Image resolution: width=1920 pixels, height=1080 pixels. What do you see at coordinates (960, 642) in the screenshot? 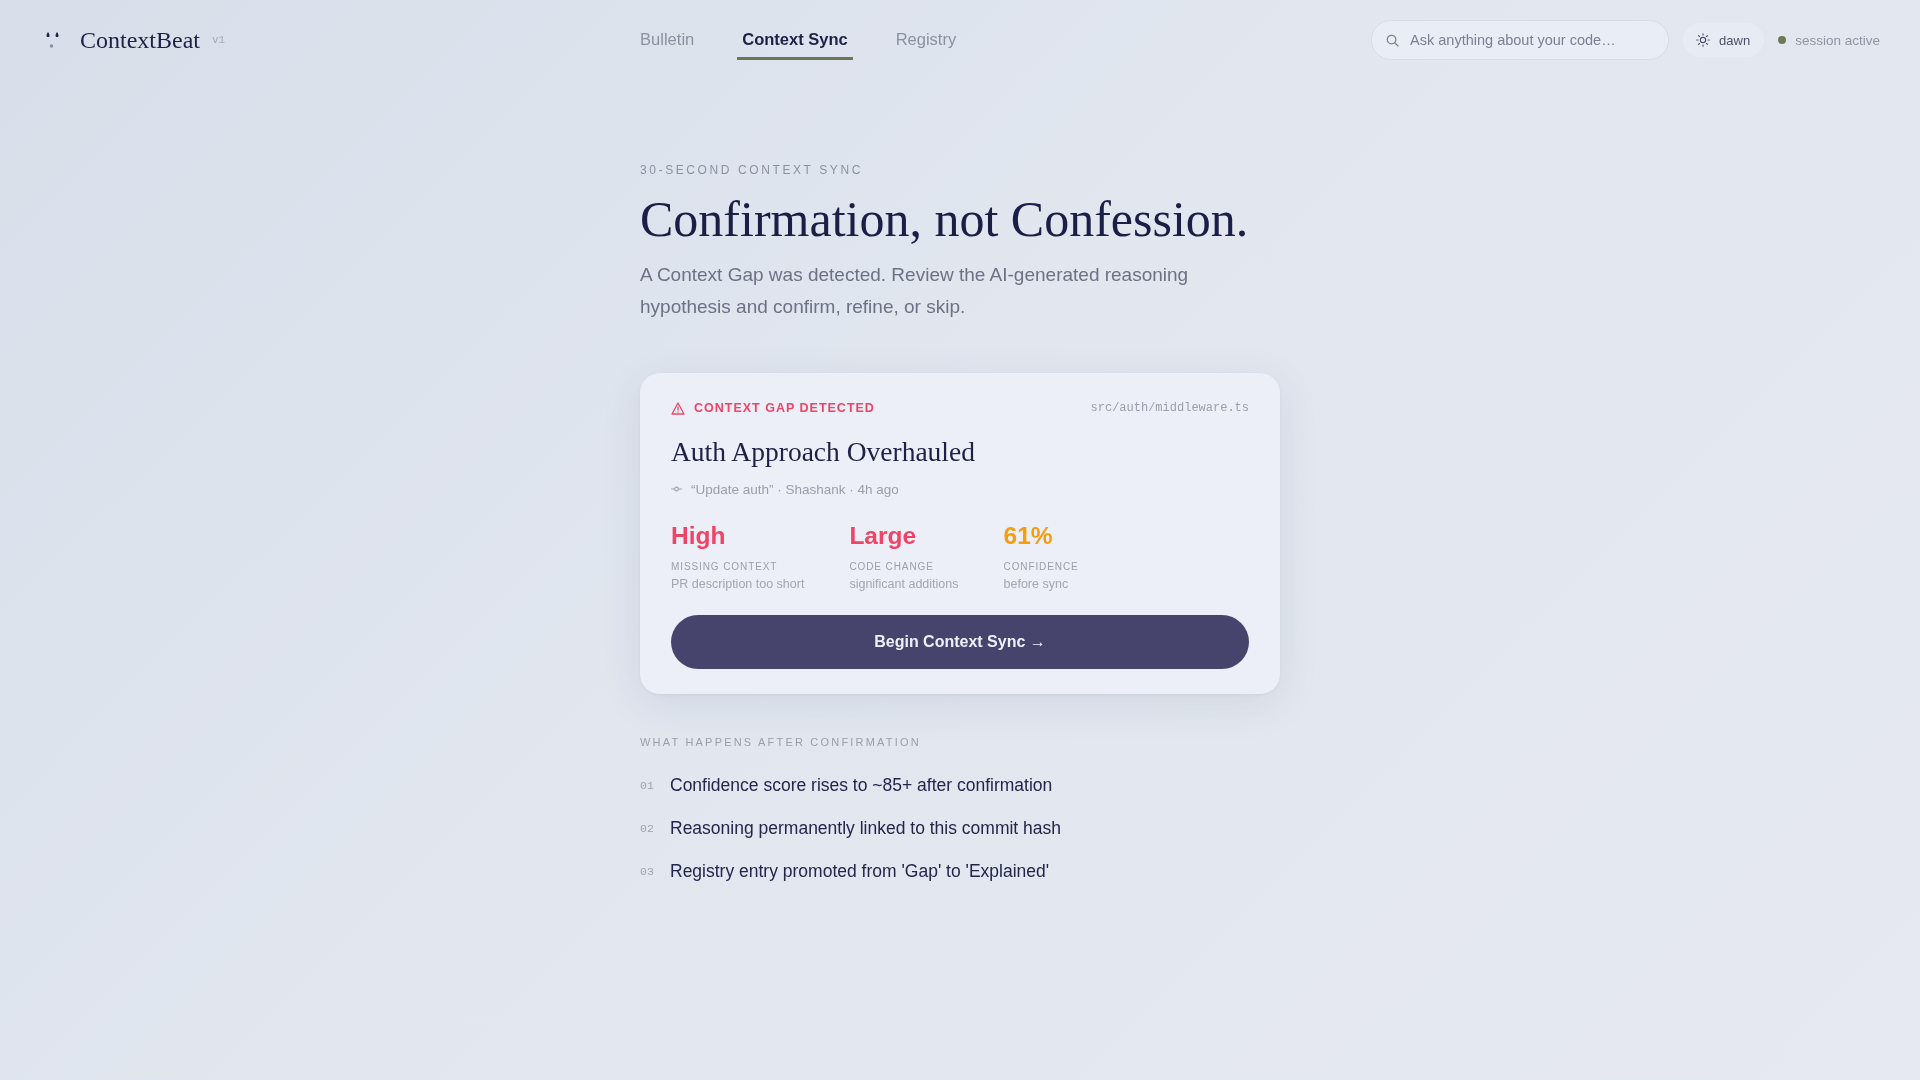
I see `begin-sync-button: Begin Context Sync →` at bounding box center [960, 642].